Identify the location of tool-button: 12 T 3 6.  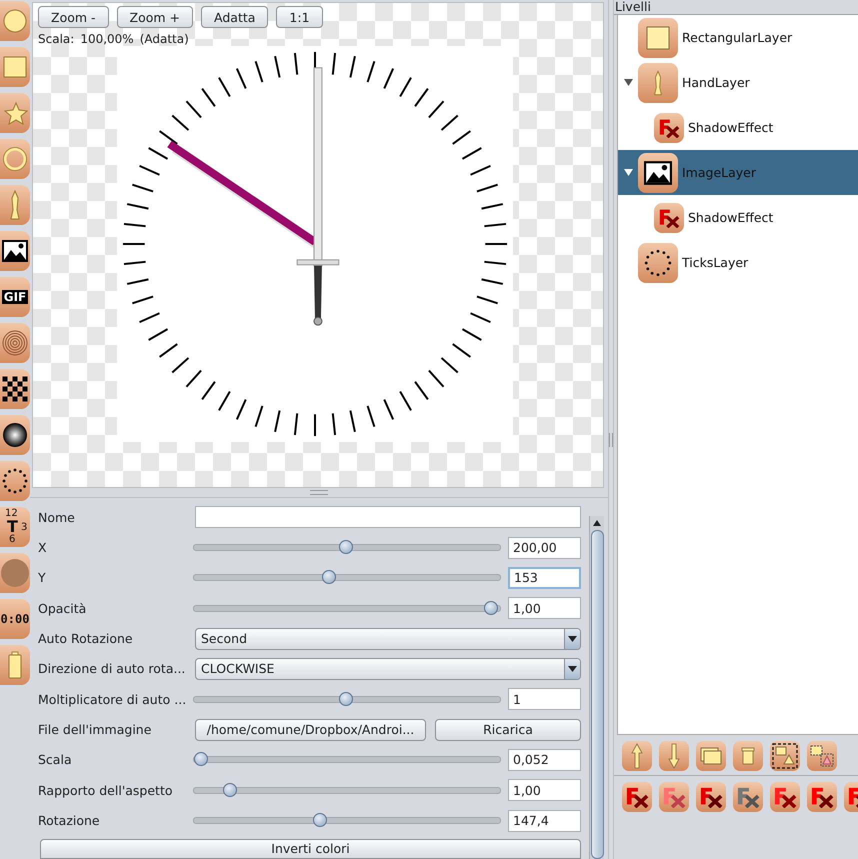
(15, 527).